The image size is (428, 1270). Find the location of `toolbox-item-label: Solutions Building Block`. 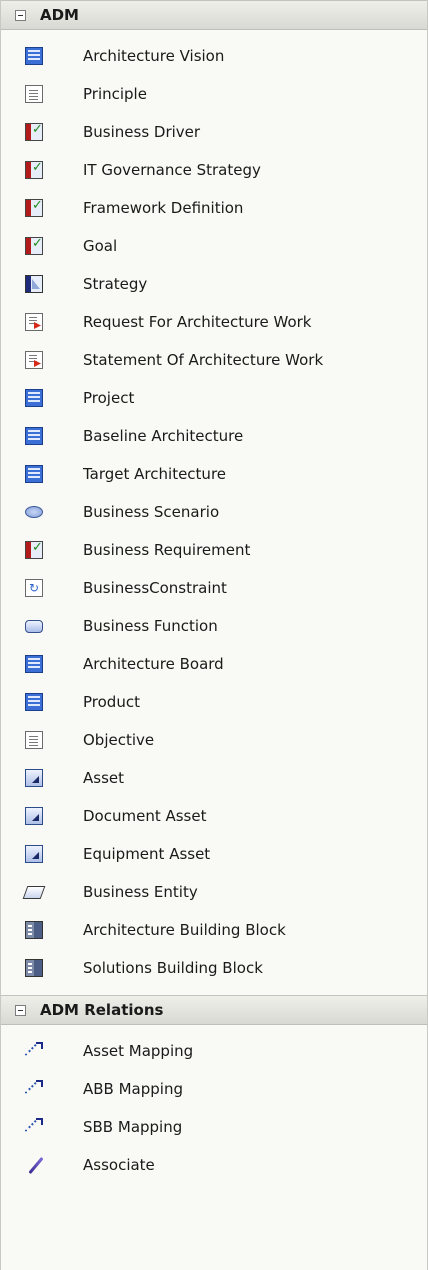

toolbox-item-label: Solutions Building Block is located at coordinates (173, 968).